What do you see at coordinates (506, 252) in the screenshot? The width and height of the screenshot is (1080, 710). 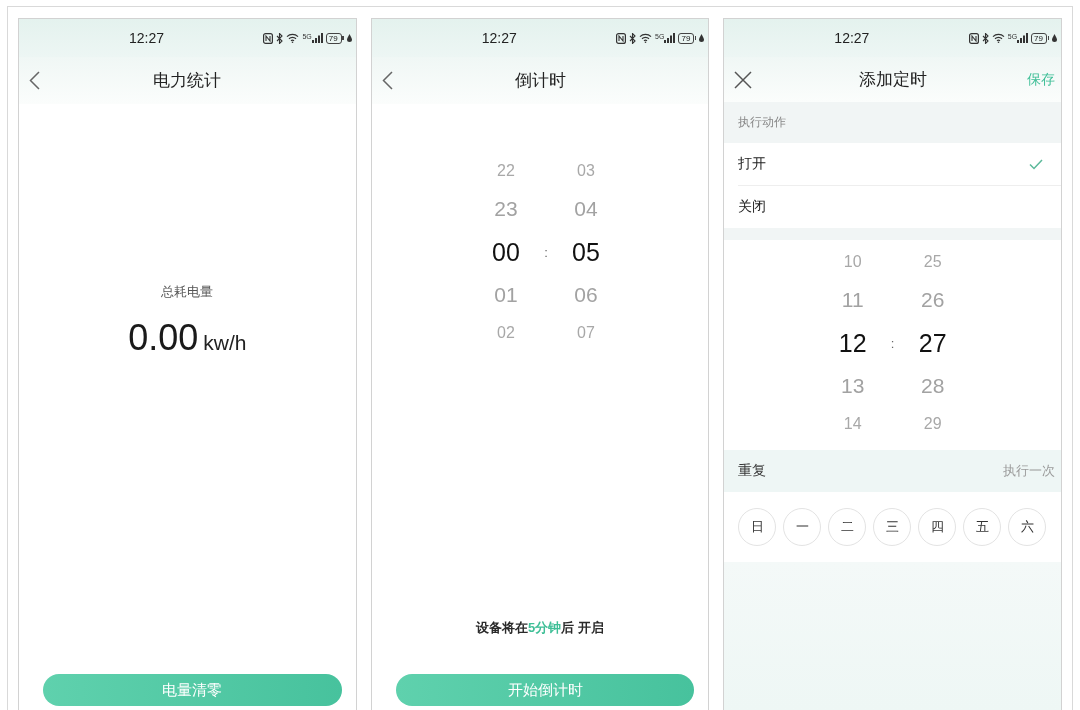 I see `picker-item: 00` at bounding box center [506, 252].